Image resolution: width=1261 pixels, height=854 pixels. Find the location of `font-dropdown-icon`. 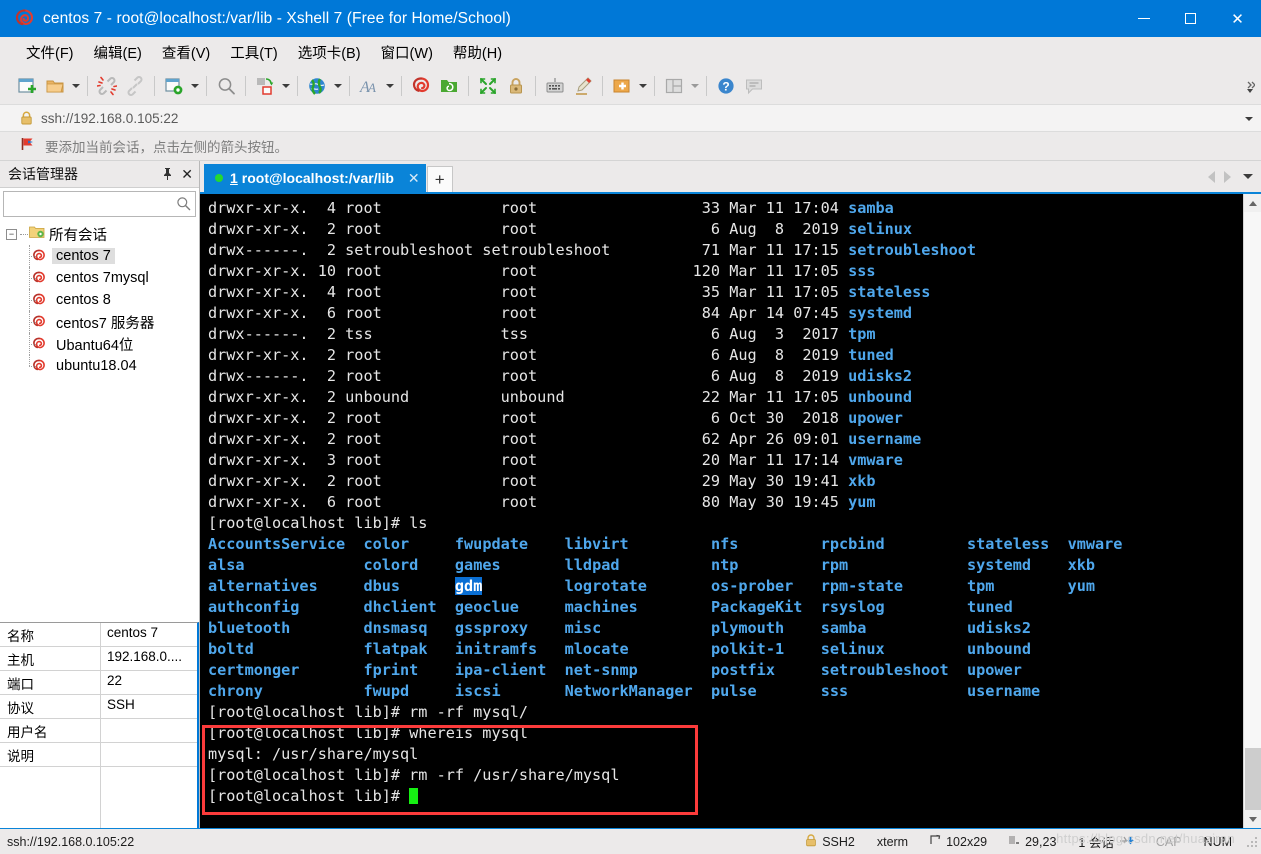

font-dropdown-icon is located at coordinates (389, 86).